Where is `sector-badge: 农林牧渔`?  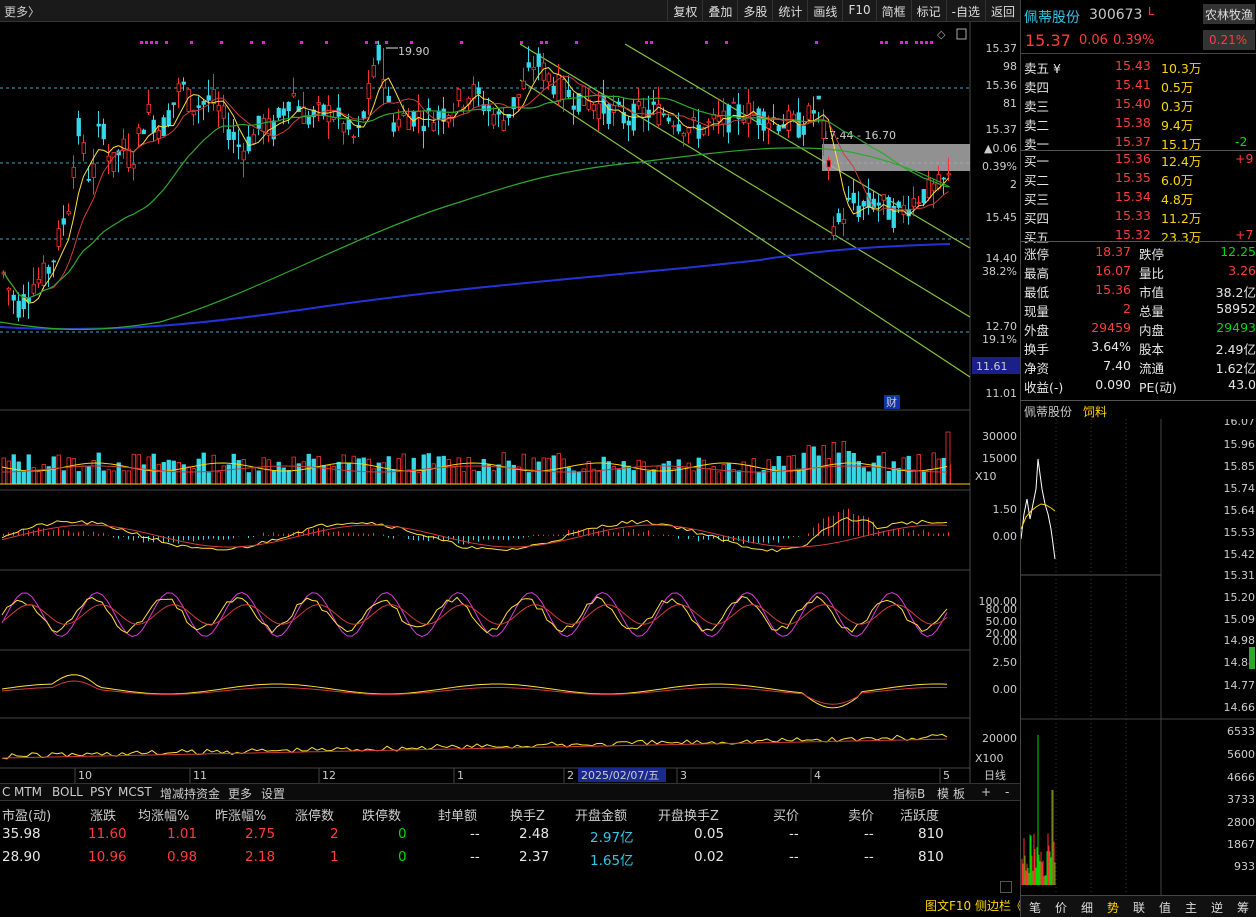 sector-badge: 农林牧渔 is located at coordinates (1229, 14).